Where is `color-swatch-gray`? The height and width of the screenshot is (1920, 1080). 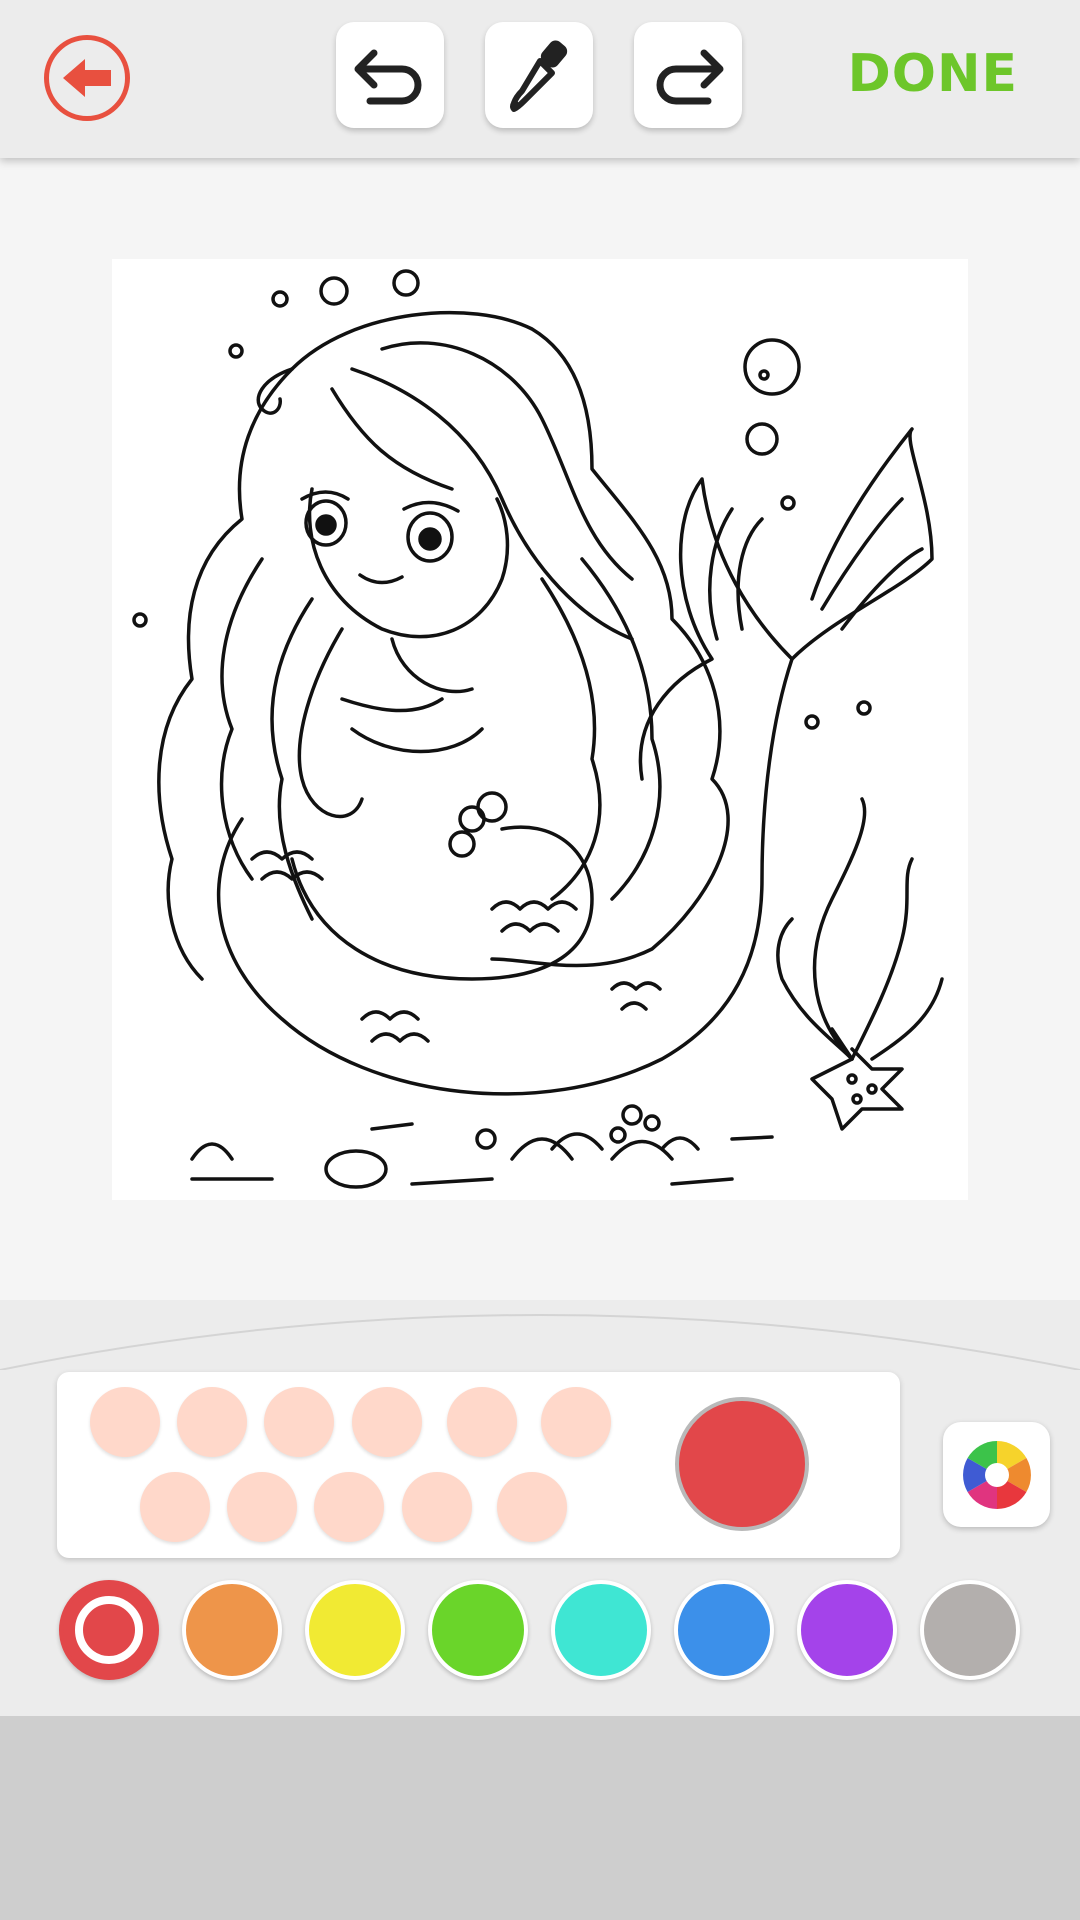
color-swatch-gray is located at coordinates (970, 1630).